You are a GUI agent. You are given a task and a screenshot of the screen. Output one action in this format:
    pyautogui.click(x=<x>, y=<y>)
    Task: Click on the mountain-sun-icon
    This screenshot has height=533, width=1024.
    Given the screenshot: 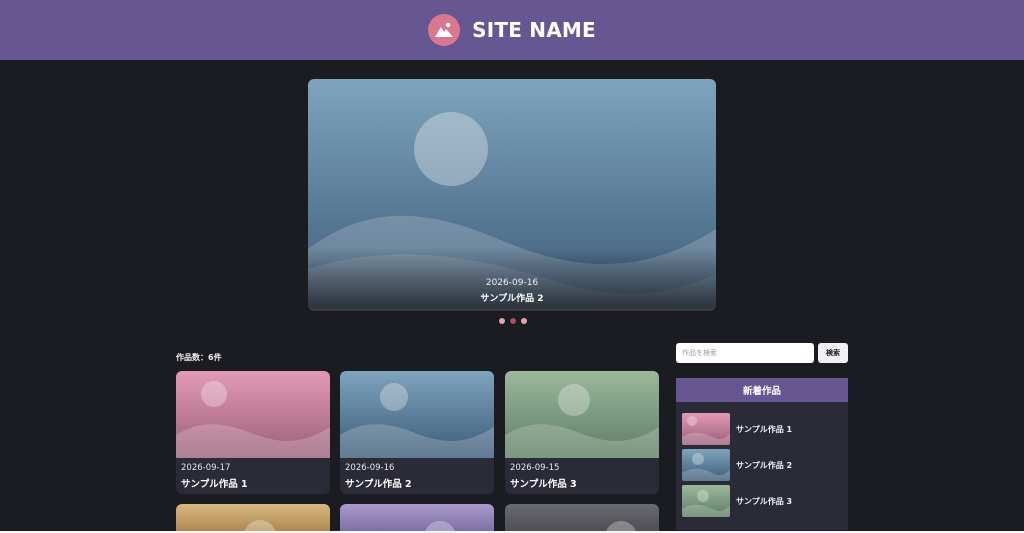 What is the action you would take?
    pyautogui.click(x=444, y=30)
    